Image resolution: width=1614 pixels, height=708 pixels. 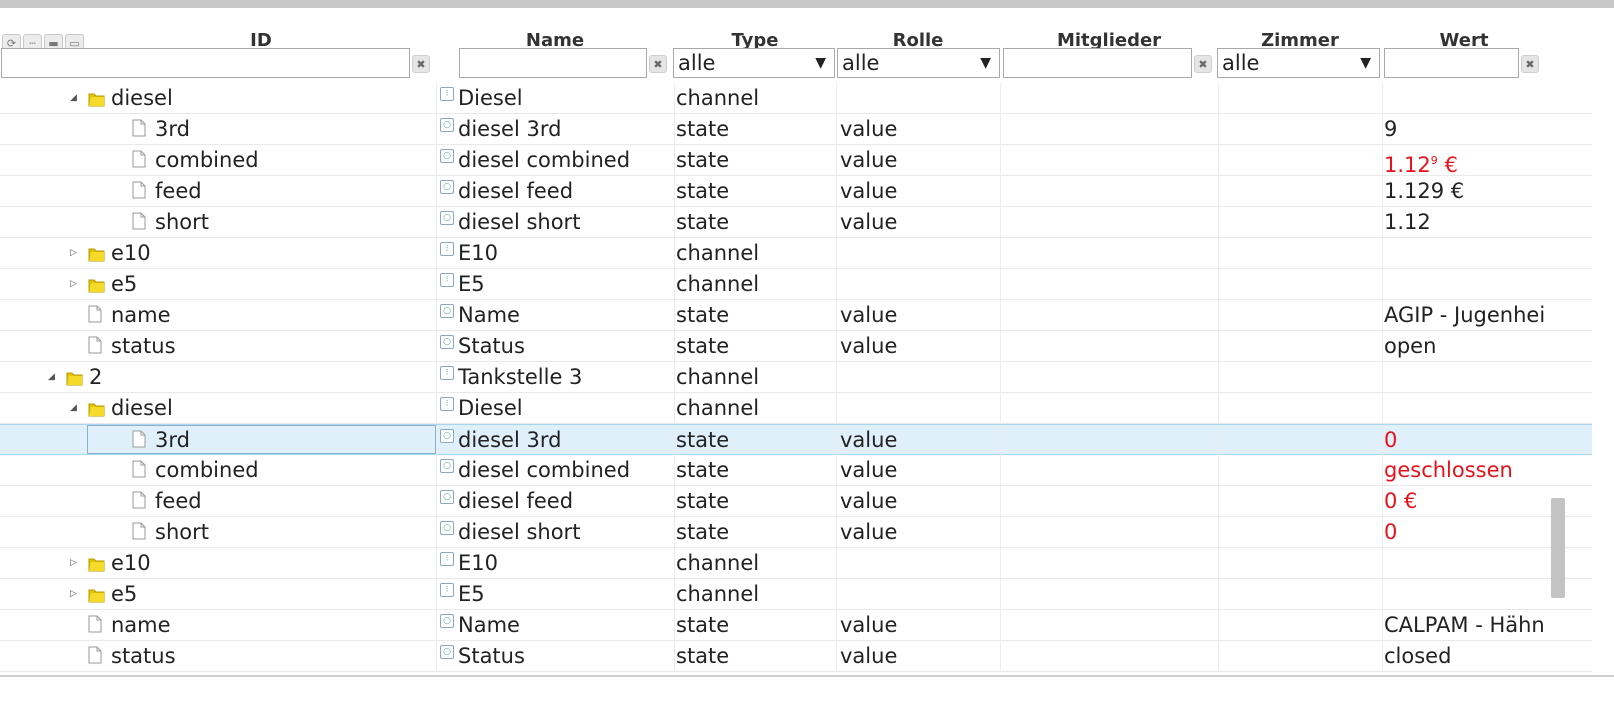 What do you see at coordinates (1203, 64) in the screenshot?
I see `members-filter-clear-icon: ✖` at bounding box center [1203, 64].